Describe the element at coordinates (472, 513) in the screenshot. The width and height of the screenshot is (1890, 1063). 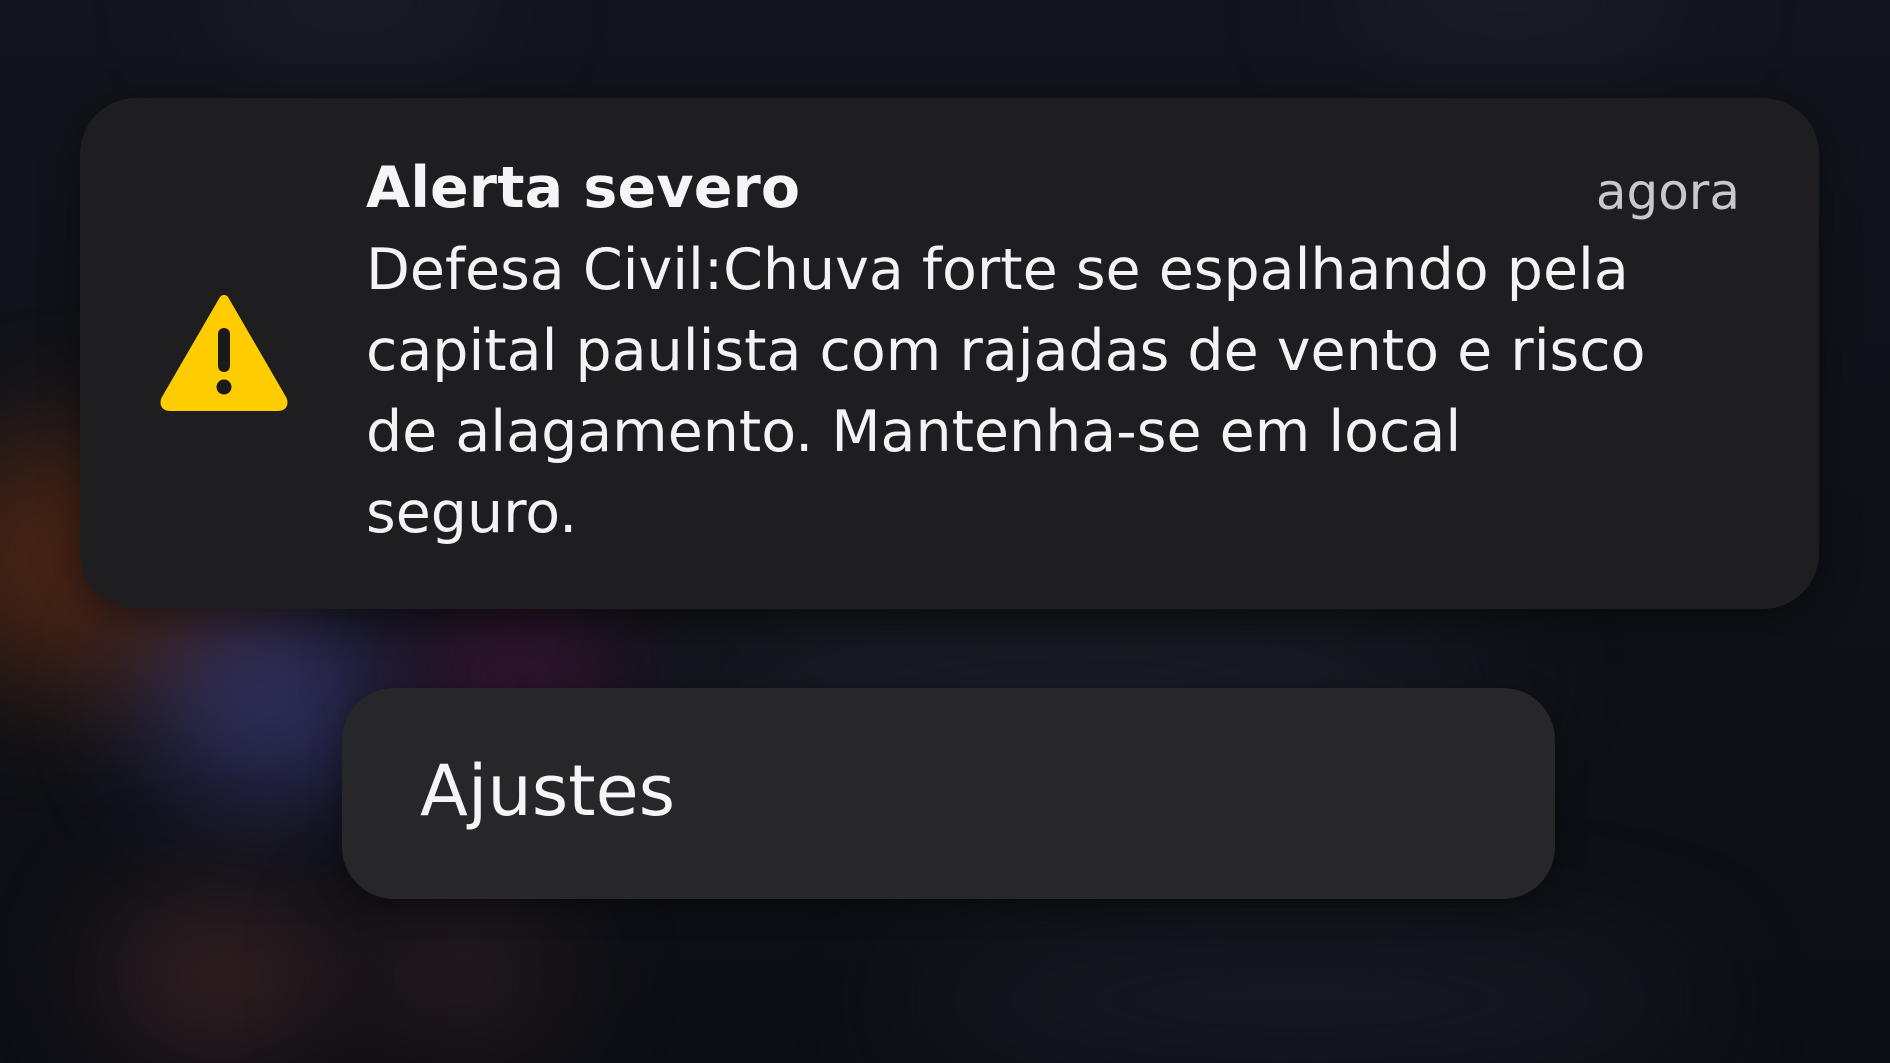
I see `notification-body-line: seguro.` at that location.